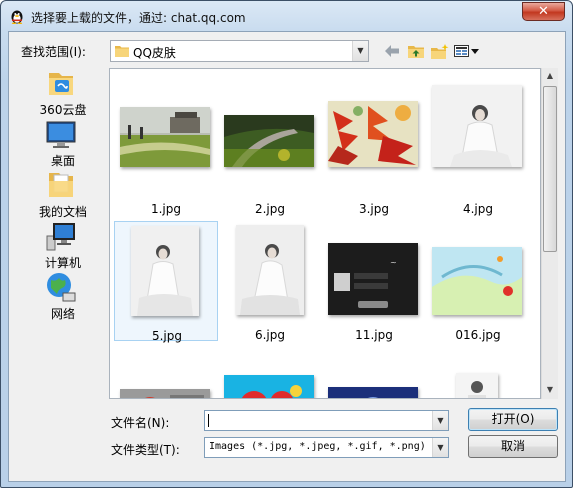  Describe the element at coordinates (61, 84) in the screenshot. I see `cloud-folder-icon` at that location.